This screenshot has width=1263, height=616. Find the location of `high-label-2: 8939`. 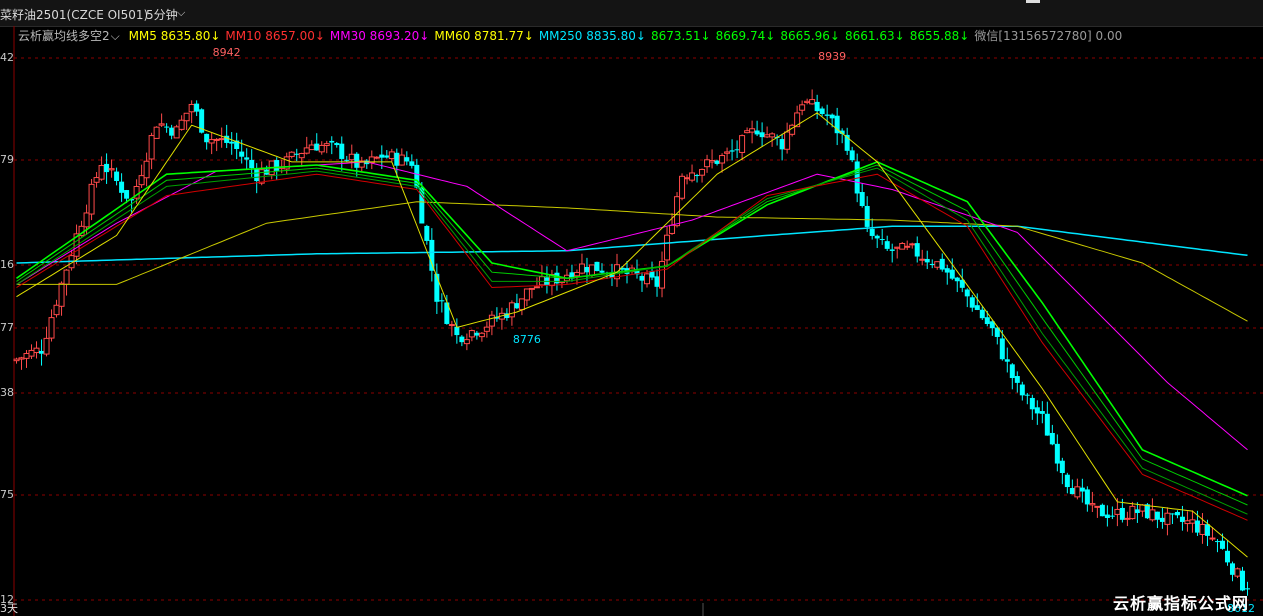

high-label-2: 8939 is located at coordinates (832, 56).